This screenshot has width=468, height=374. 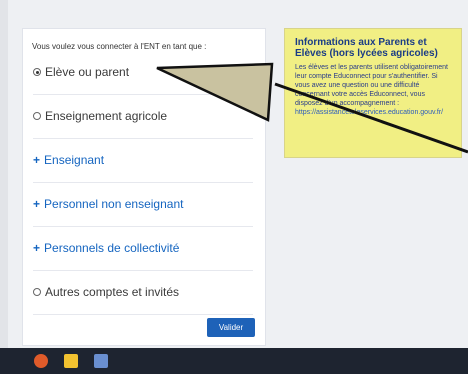 I want to click on file-explorer-icon, so click(x=71, y=361).